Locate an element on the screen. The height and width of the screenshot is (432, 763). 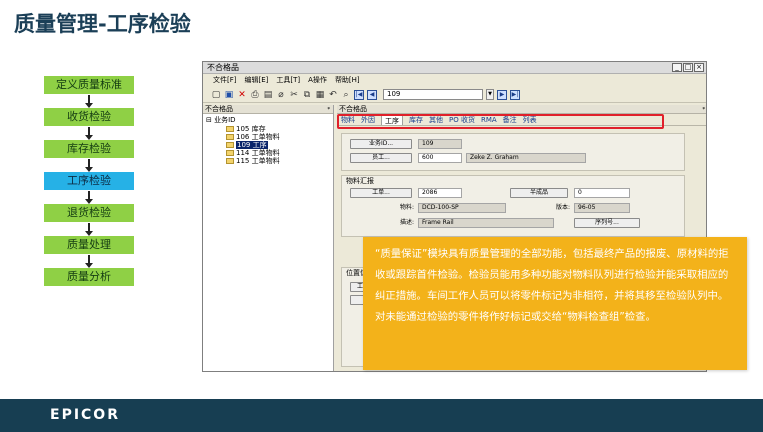
toolbar: ▢ ▣ ✕ ⎙ ▤ ⌀ ✂ ⧉ ▦ ↶ ⌕ |◀ ◀ 109 ▼ ▶ ▶| is located at coordinates (454, 95).